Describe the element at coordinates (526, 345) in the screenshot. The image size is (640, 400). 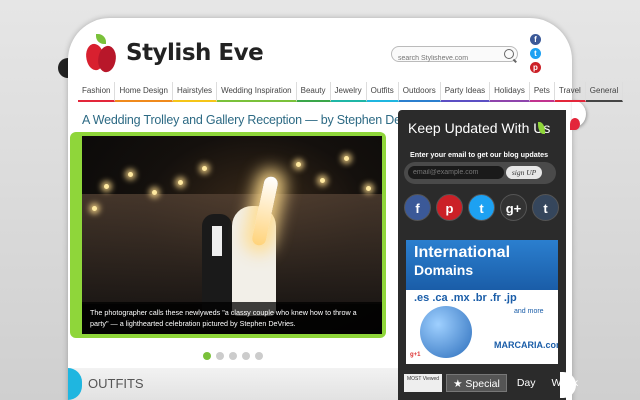
I see `ad-brand: MARCARIA.com` at that location.